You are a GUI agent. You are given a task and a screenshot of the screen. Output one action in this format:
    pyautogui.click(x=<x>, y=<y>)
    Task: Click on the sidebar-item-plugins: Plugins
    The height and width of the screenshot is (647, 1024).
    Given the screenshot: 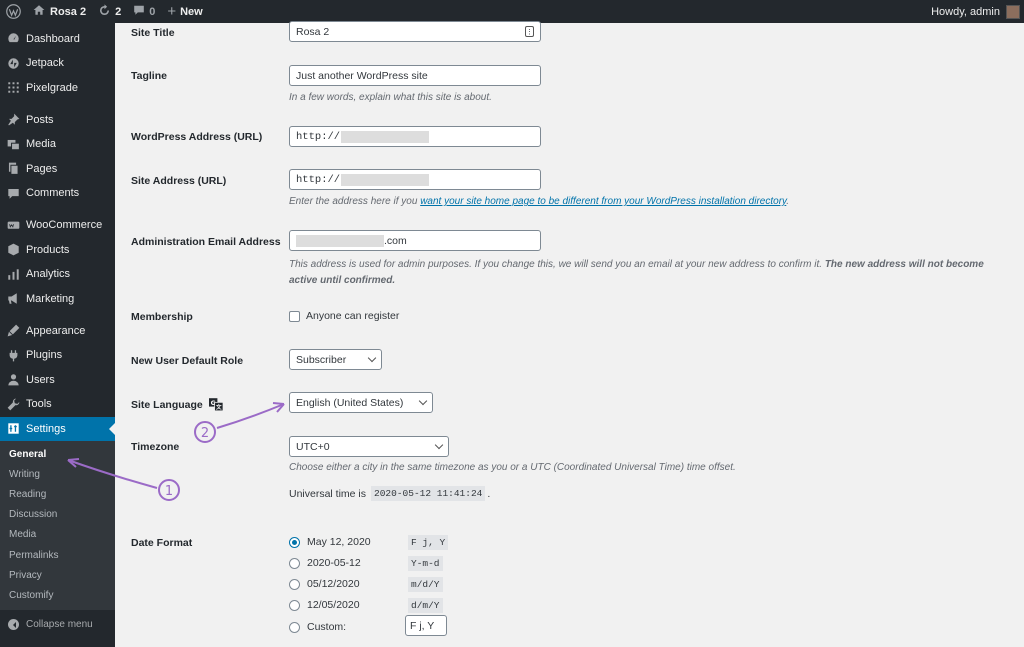 What is the action you would take?
    pyautogui.click(x=57, y=355)
    